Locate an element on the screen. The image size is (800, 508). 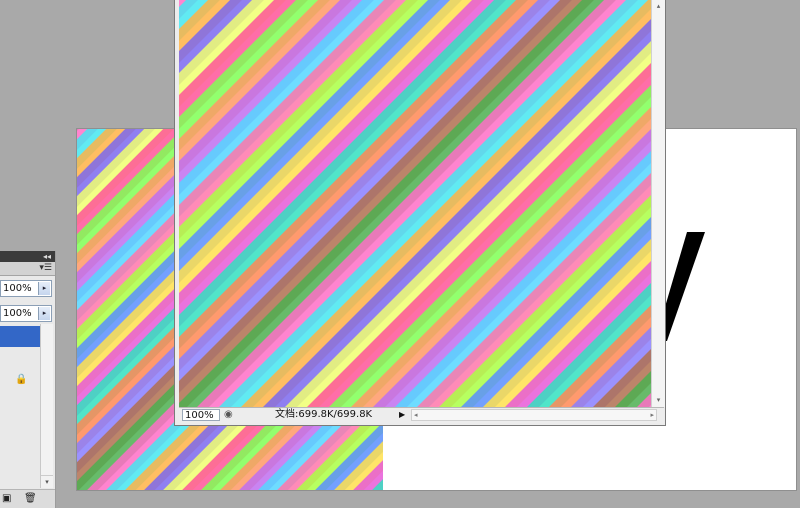
opacity-field: 100% ▸ is located at coordinates (26, 288).